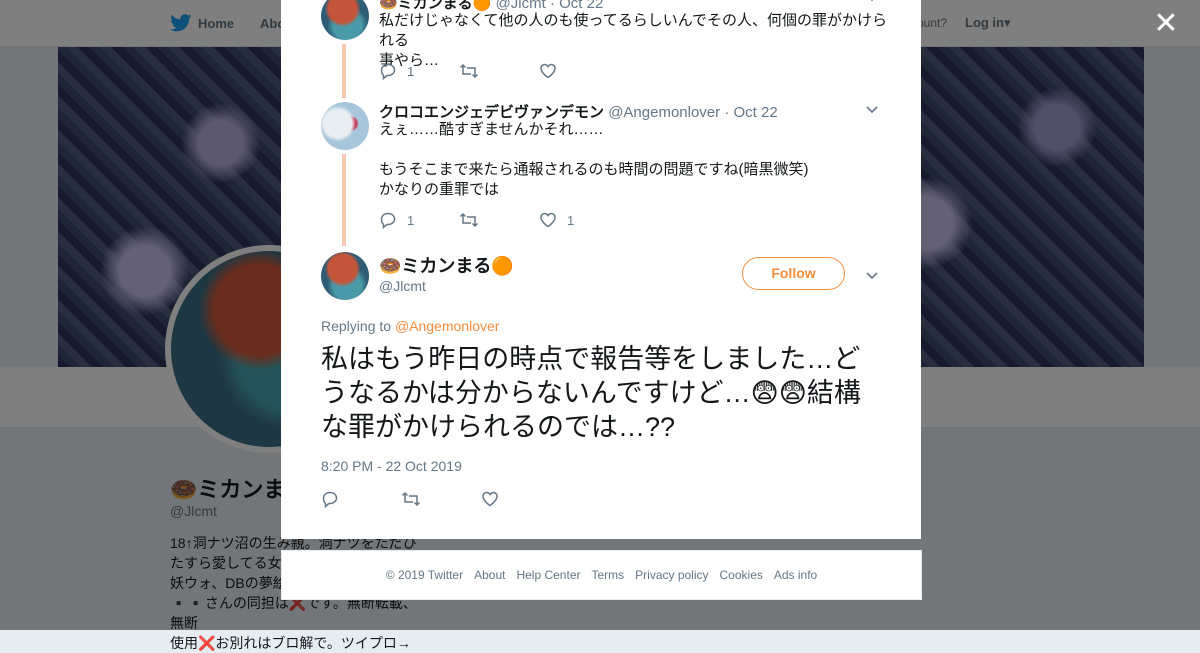 The width and height of the screenshot is (1200, 653). What do you see at coordinates (755, 112) in the screenshot?
I see `tweet-date: Oct 22` at bounding box center [755, 112].